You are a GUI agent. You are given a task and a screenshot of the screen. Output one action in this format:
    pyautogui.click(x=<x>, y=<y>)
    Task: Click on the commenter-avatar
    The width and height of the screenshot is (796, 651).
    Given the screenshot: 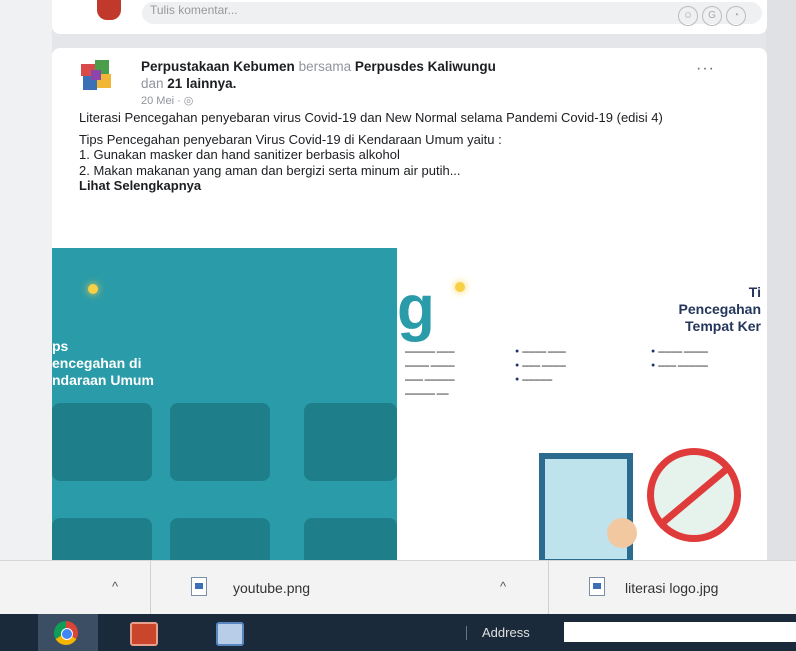 What is the action you would take?
    pyautogui.click(x=109, y=10)
    